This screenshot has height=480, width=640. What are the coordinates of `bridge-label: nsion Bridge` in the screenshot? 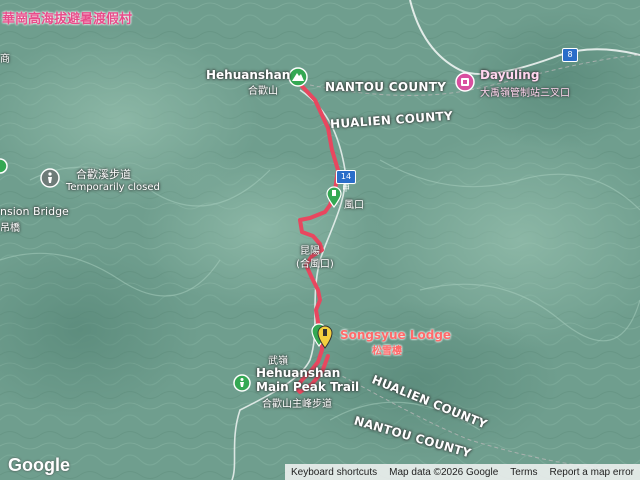 It's located at (34, 211).